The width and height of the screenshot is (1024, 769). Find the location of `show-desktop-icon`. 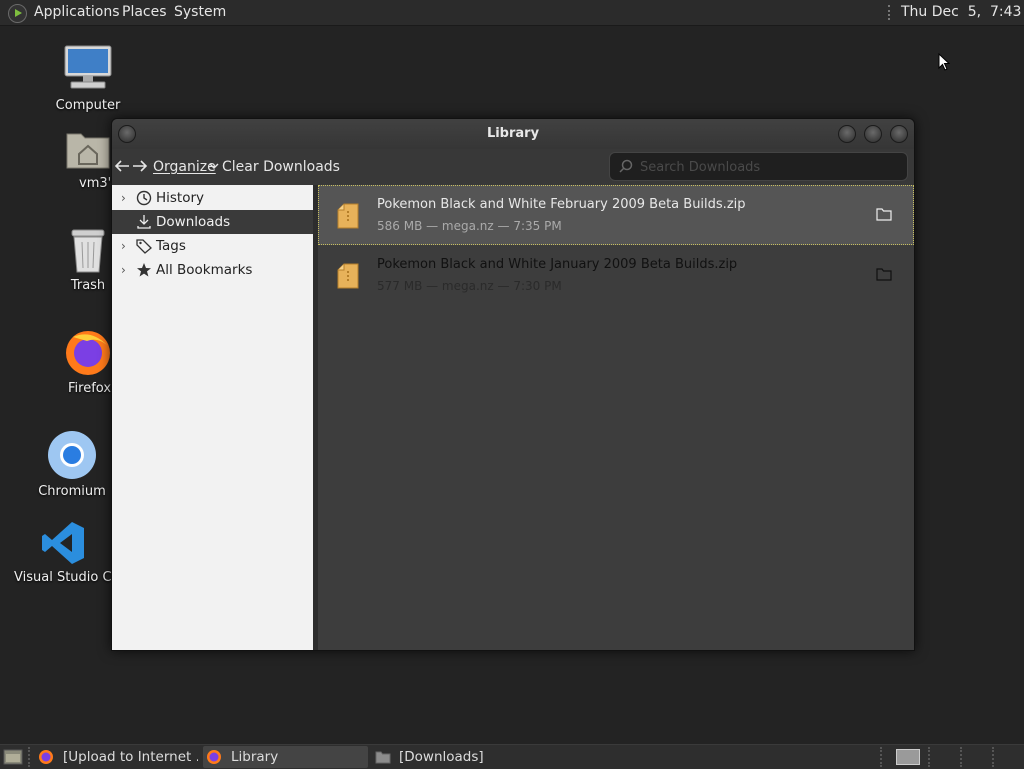

show-desktop-icon is located at coordinates (13, 757).